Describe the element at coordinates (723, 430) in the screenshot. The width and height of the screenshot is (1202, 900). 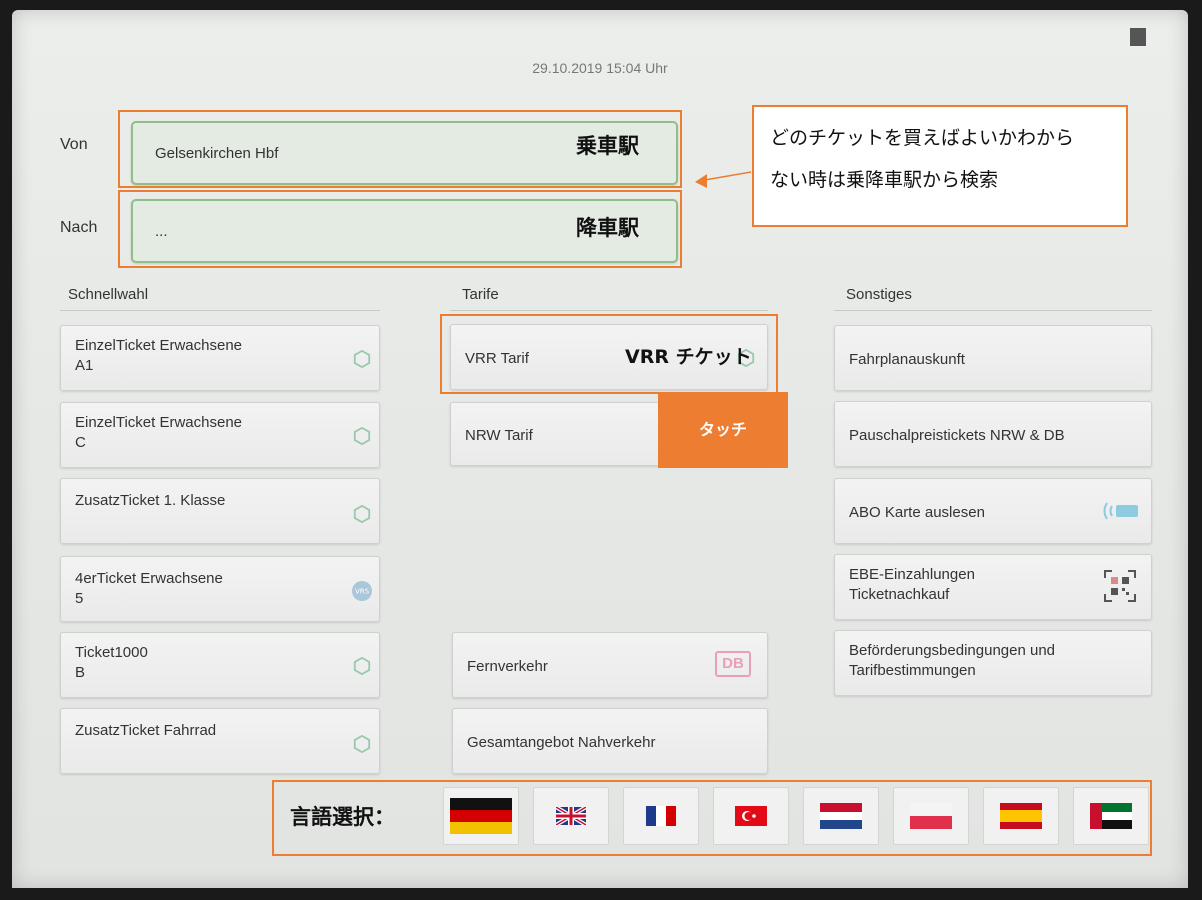
I see `touch-indicator: タッチ` at that location.